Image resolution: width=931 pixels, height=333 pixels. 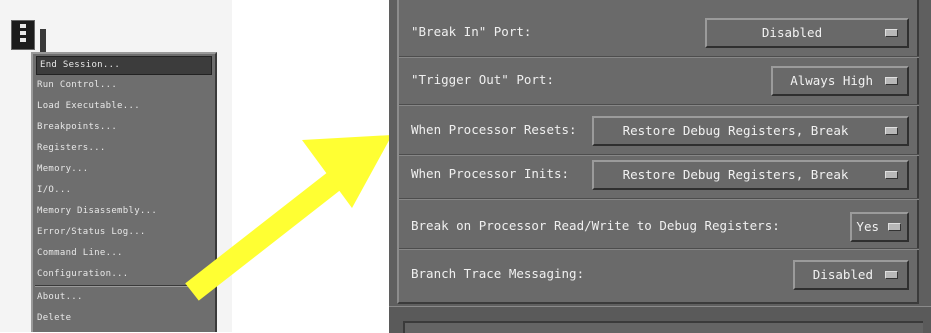 What do you see at coordinates (659, 80) in the screenshot?
I see `config-row-trigger-out: "Trigger Out" Port: Always High` at bounding box center [659, 80].